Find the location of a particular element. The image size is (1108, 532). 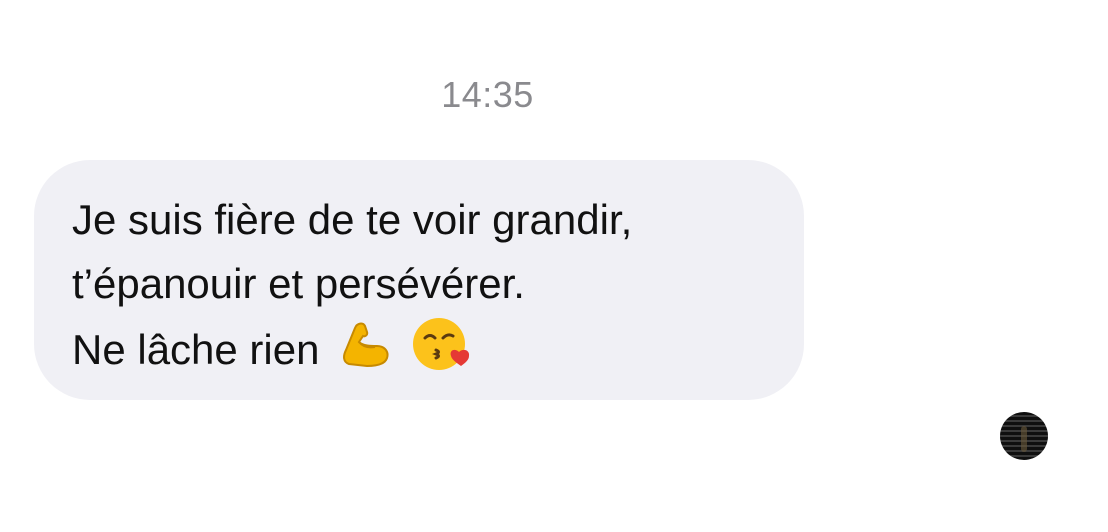

message-line-3: Ne lâche rien is located at coordinates (420, 353).